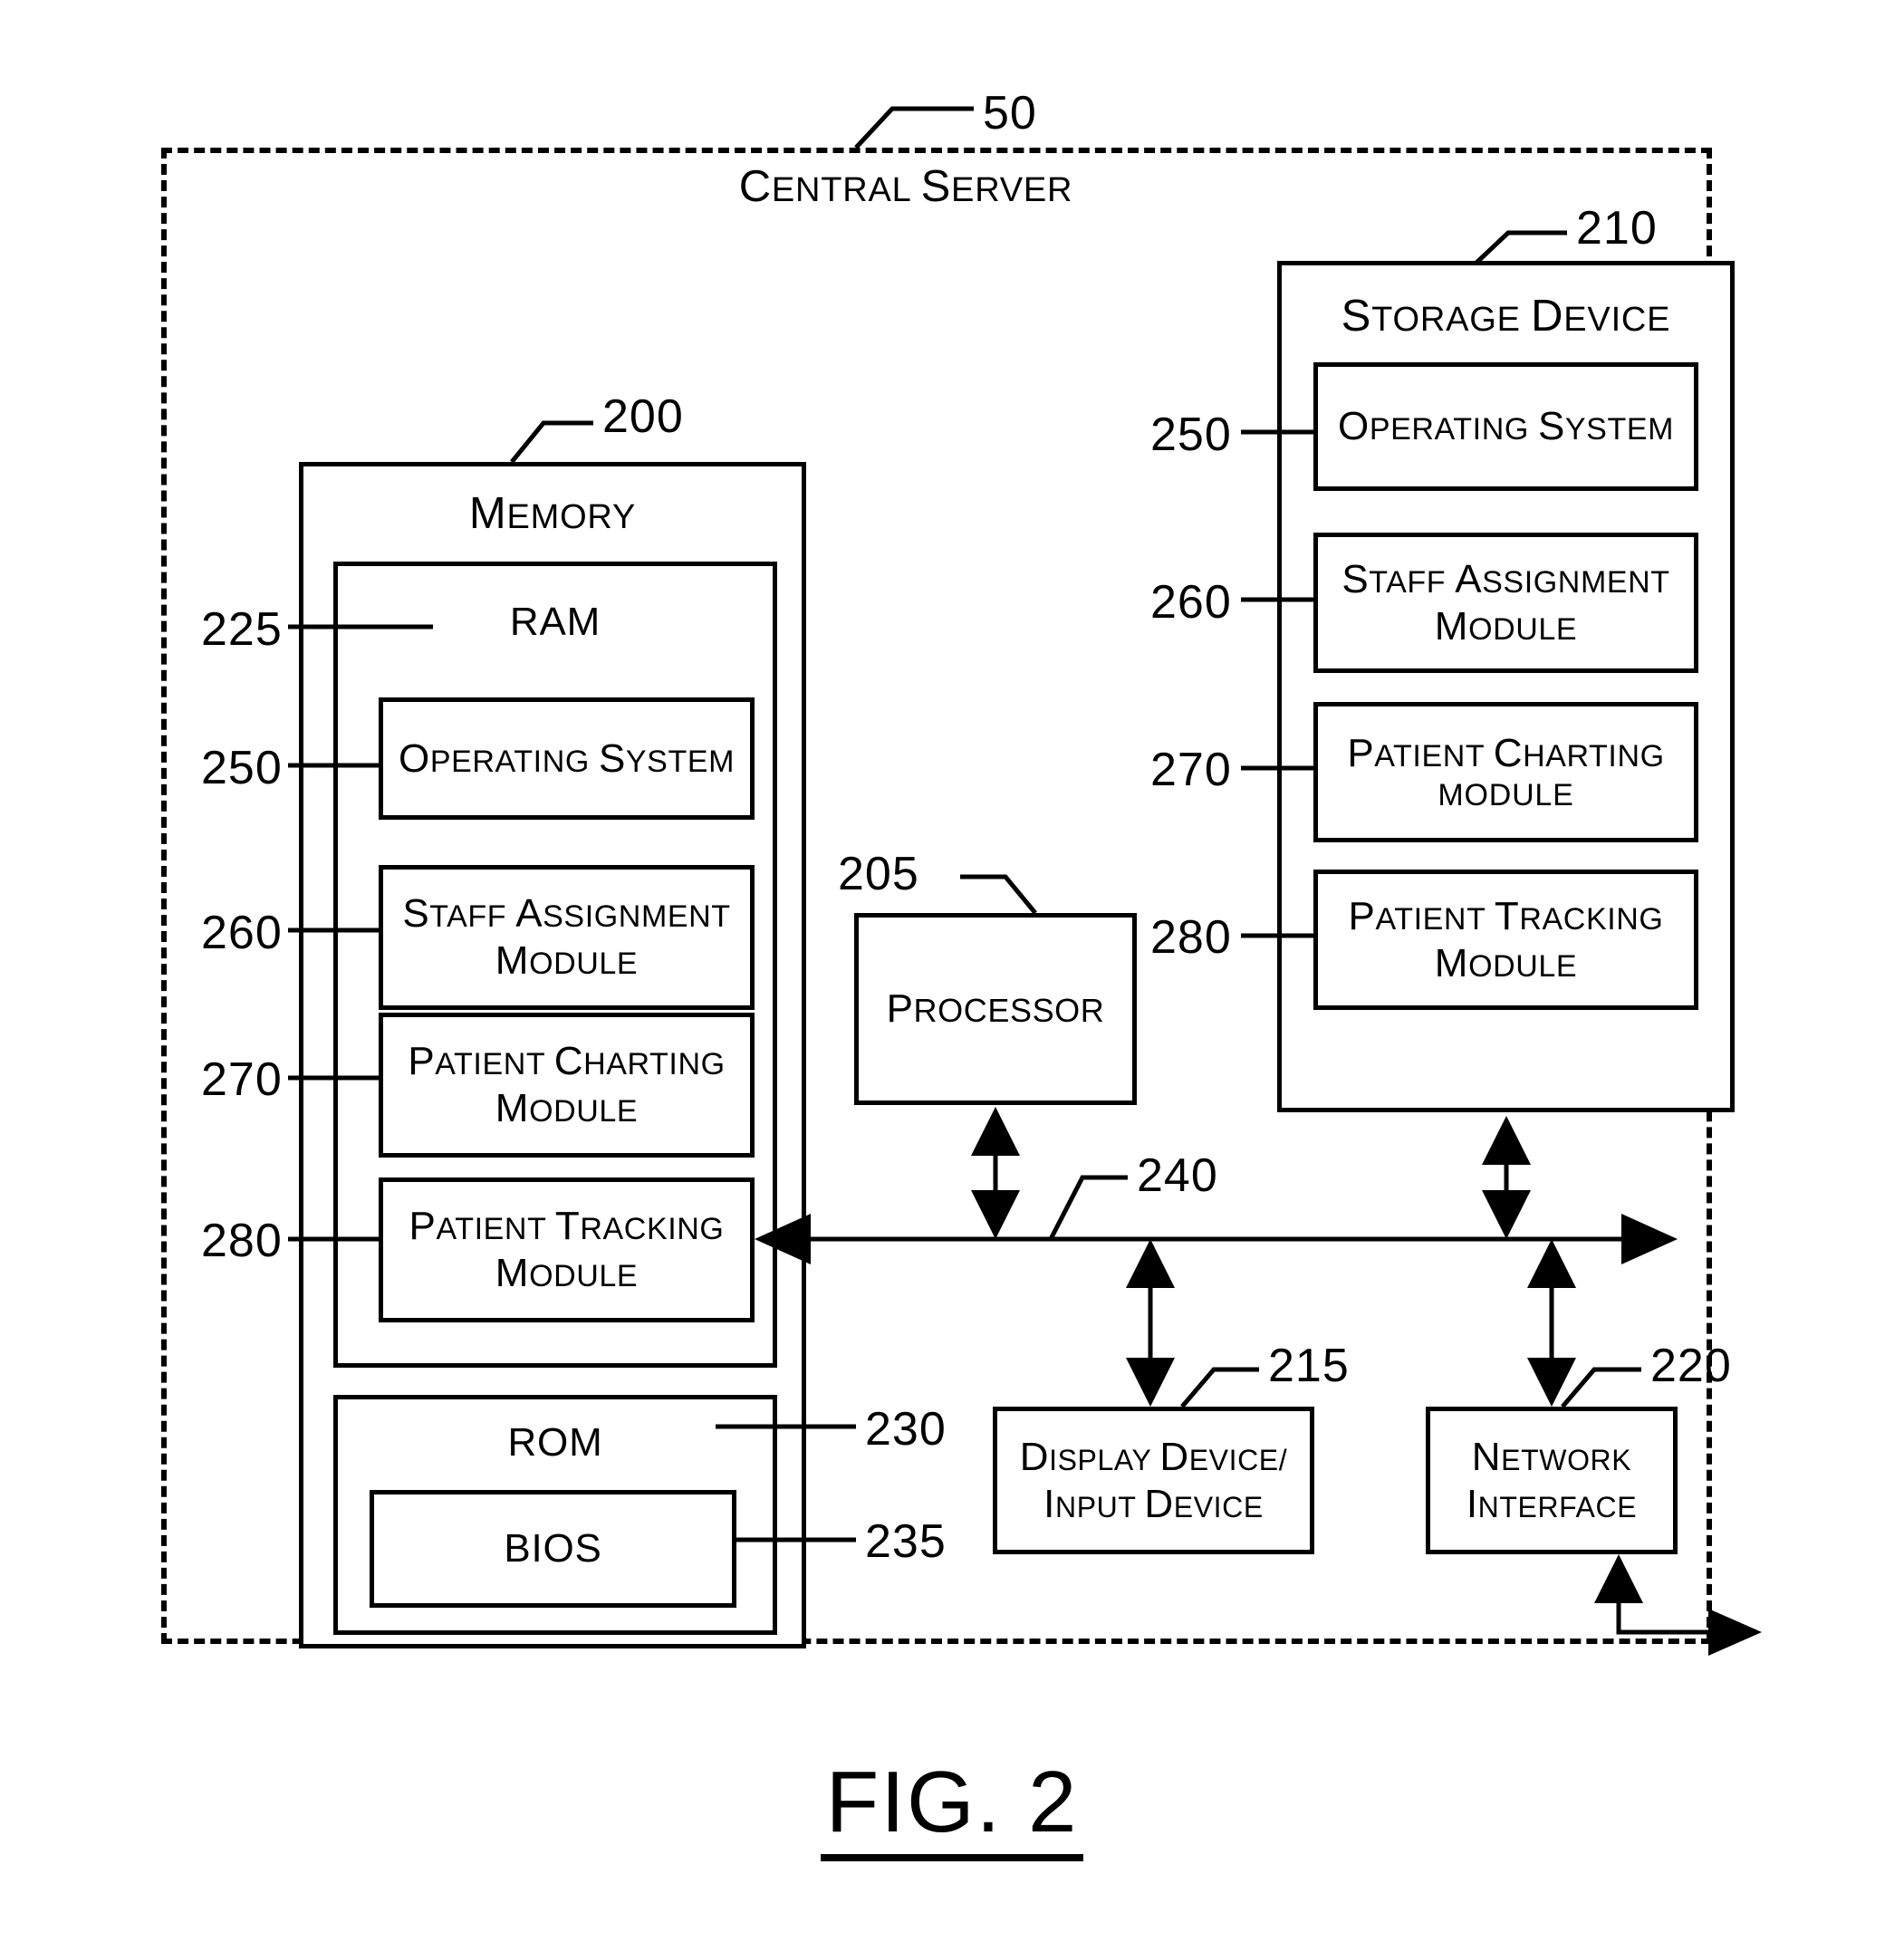 The width and height of the screenshot is (1904, 1951). Describe the element at coordinates (242, 768) in the screenshot. I see `ref-250-ram: 250` at that location.